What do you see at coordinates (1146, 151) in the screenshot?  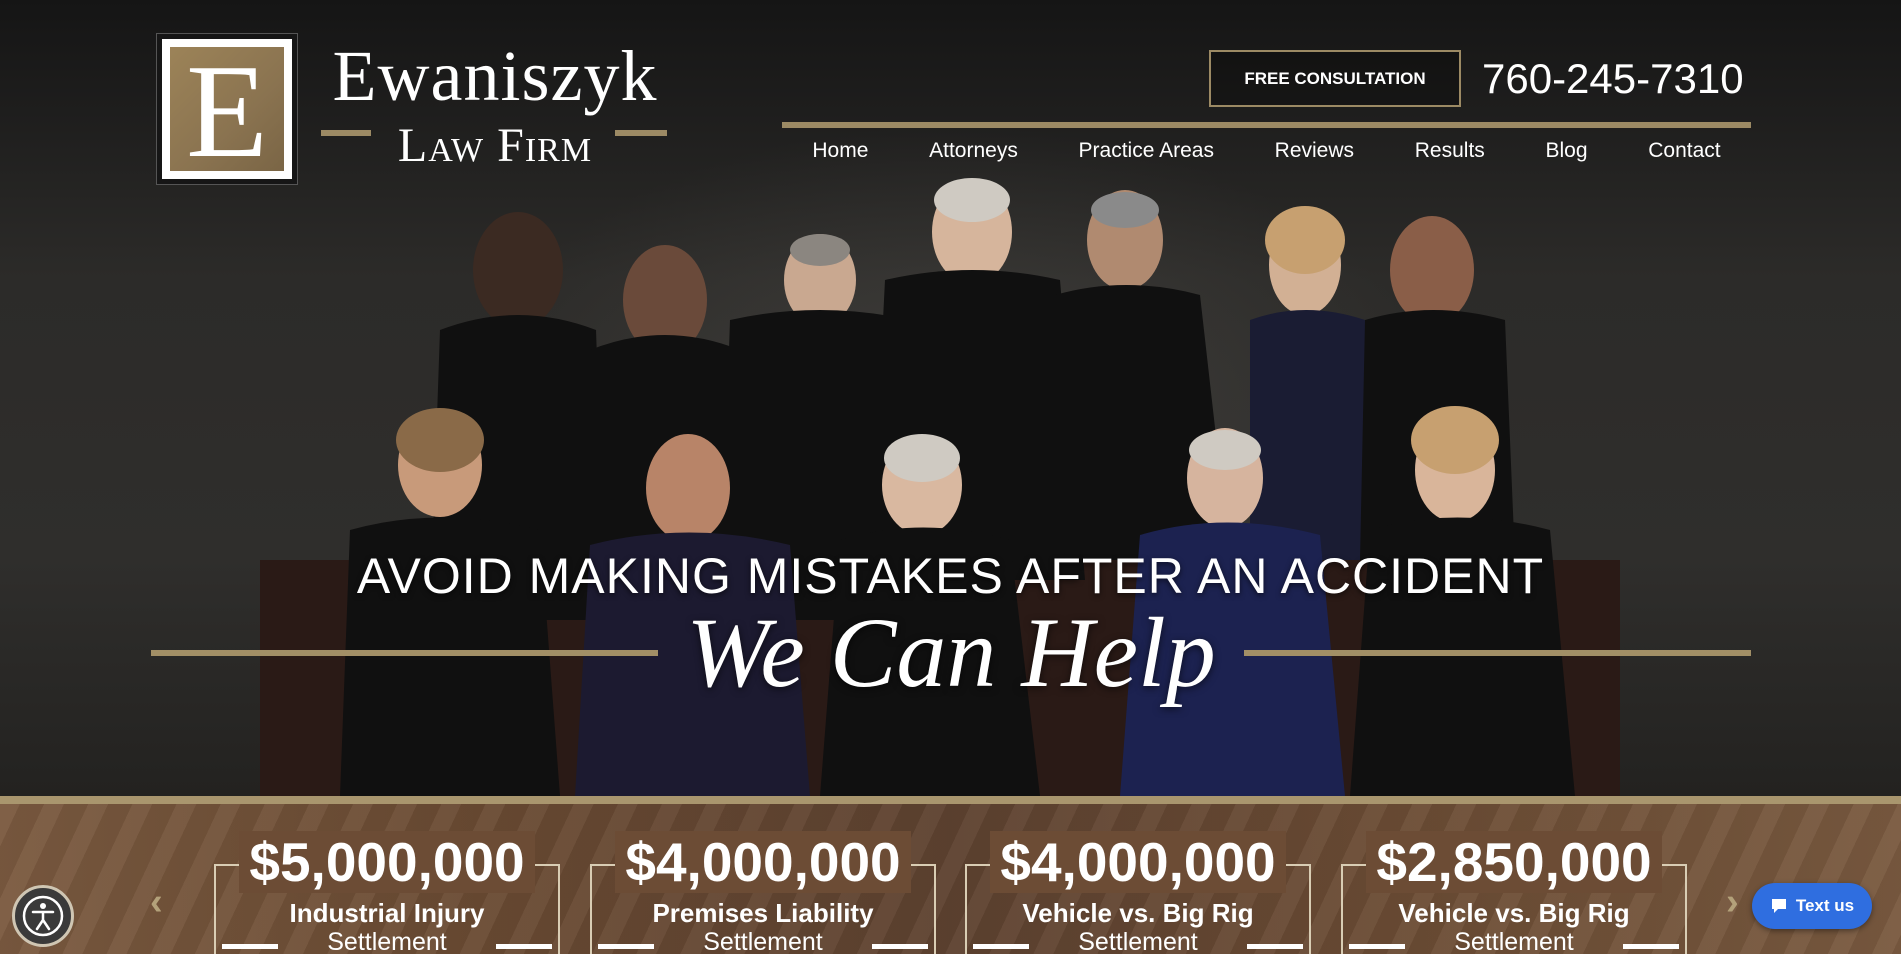 I see `nav-item-practice-areas: Practice Areas` at bounding box center [1146, 151].